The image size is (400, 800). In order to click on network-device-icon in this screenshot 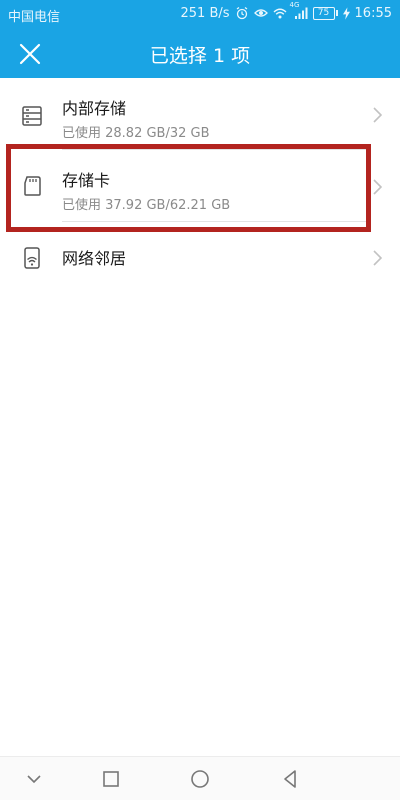, I will do `click(32, 258)`.